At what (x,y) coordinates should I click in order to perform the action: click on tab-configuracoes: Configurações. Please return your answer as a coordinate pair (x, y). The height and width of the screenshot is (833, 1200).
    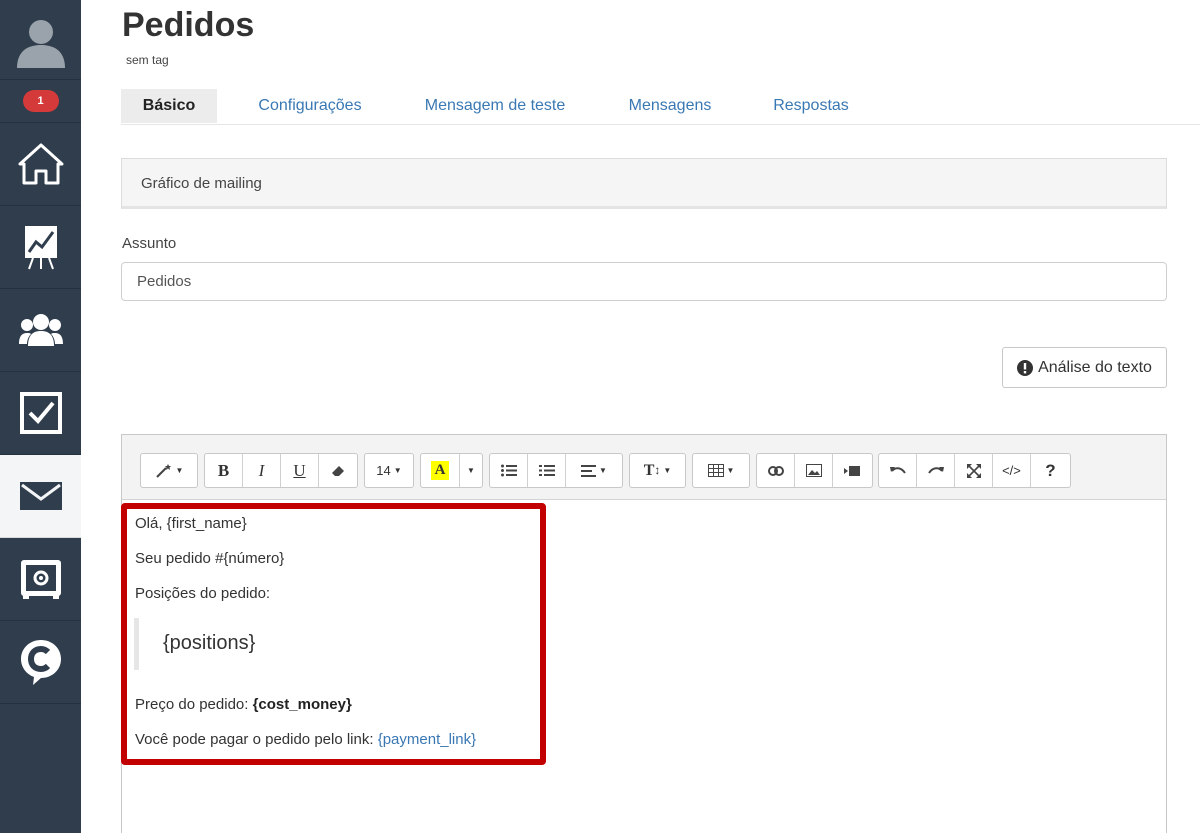
    Looking at the image, I should click on (310, 106).